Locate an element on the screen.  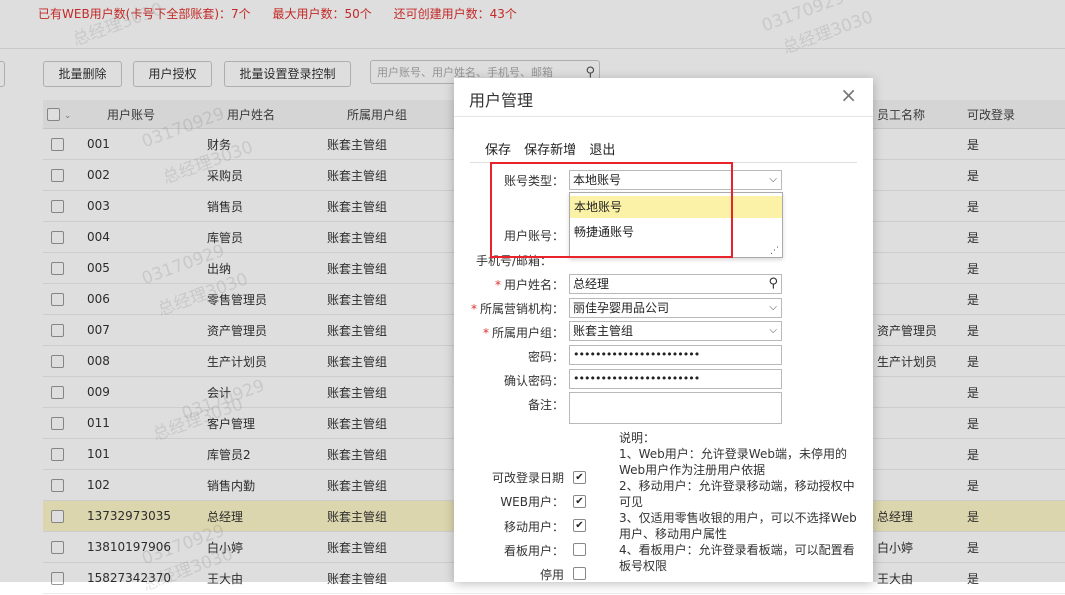
group-label-text: 所属用户组： is located at coordinates (527, 333).